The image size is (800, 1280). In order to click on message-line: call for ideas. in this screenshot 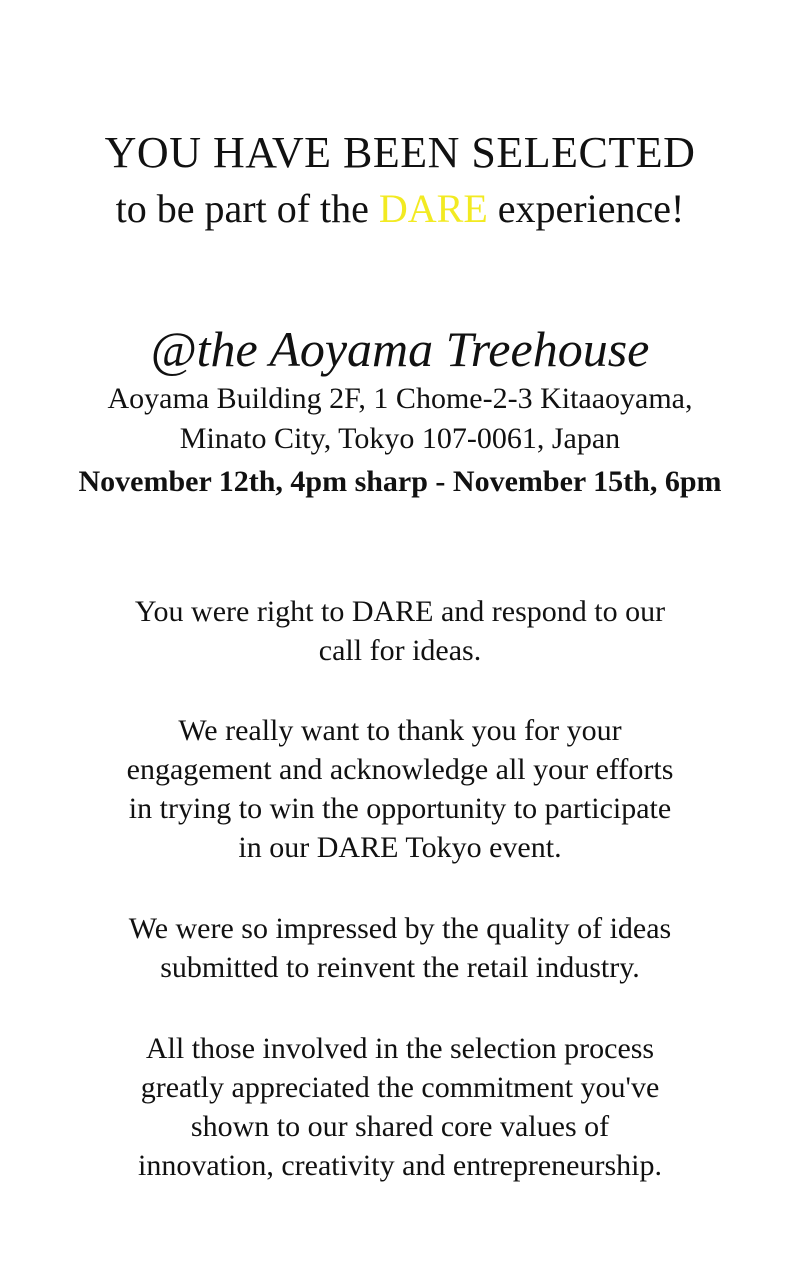, I will do `click(400, 650)`.